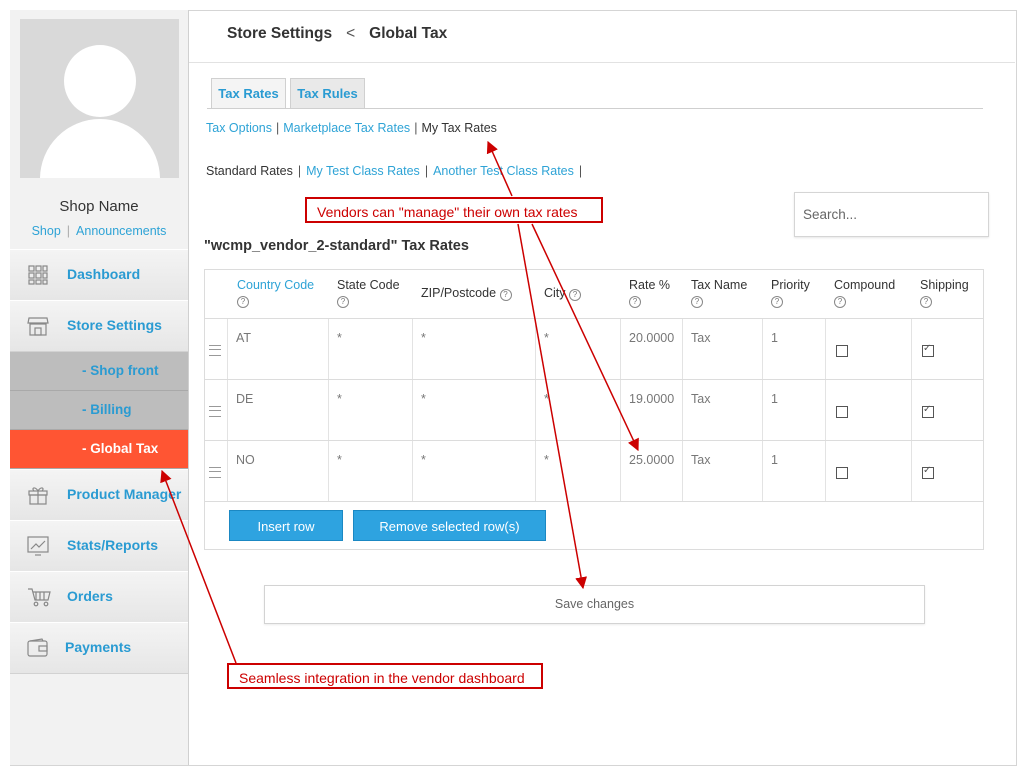 The width and height of the screenshot is (1024, 774). Describe the element at coordinates (198, 566) in the screenshot. I see `arrow-to-global-tax` at that location.